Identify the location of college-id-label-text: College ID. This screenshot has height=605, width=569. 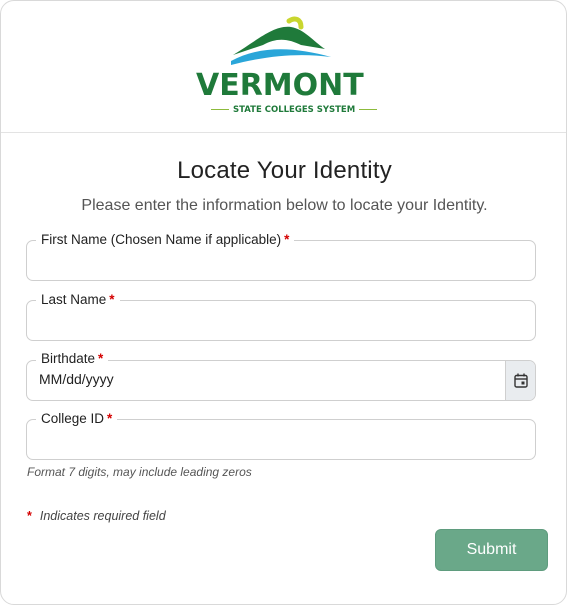
(73, 418).